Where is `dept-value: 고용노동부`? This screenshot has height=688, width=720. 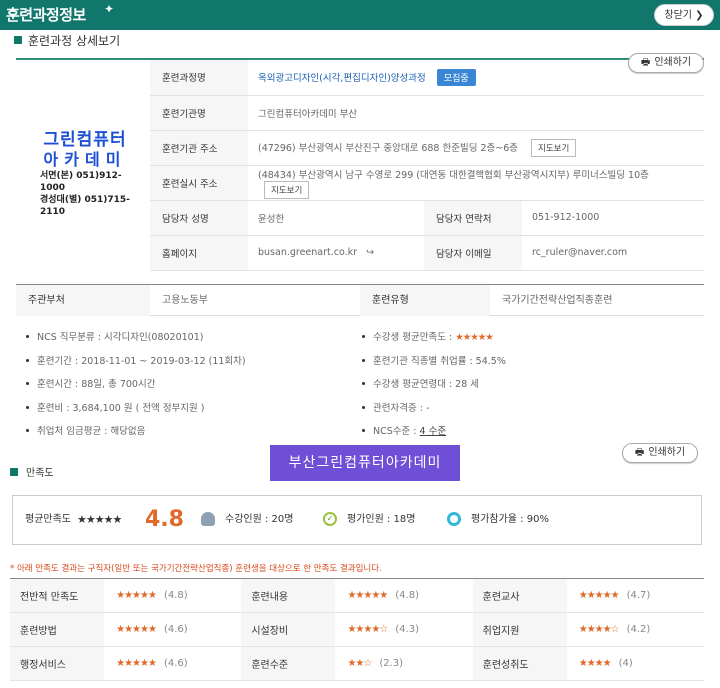
dept-value: 고용노동부 is located at coordinates (185, 300).